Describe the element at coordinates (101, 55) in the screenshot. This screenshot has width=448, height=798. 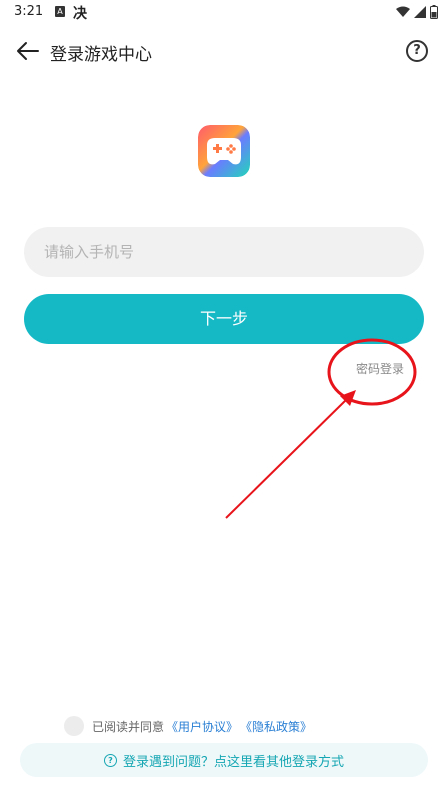
I see `page-title: 登录游戏中心` at that location.